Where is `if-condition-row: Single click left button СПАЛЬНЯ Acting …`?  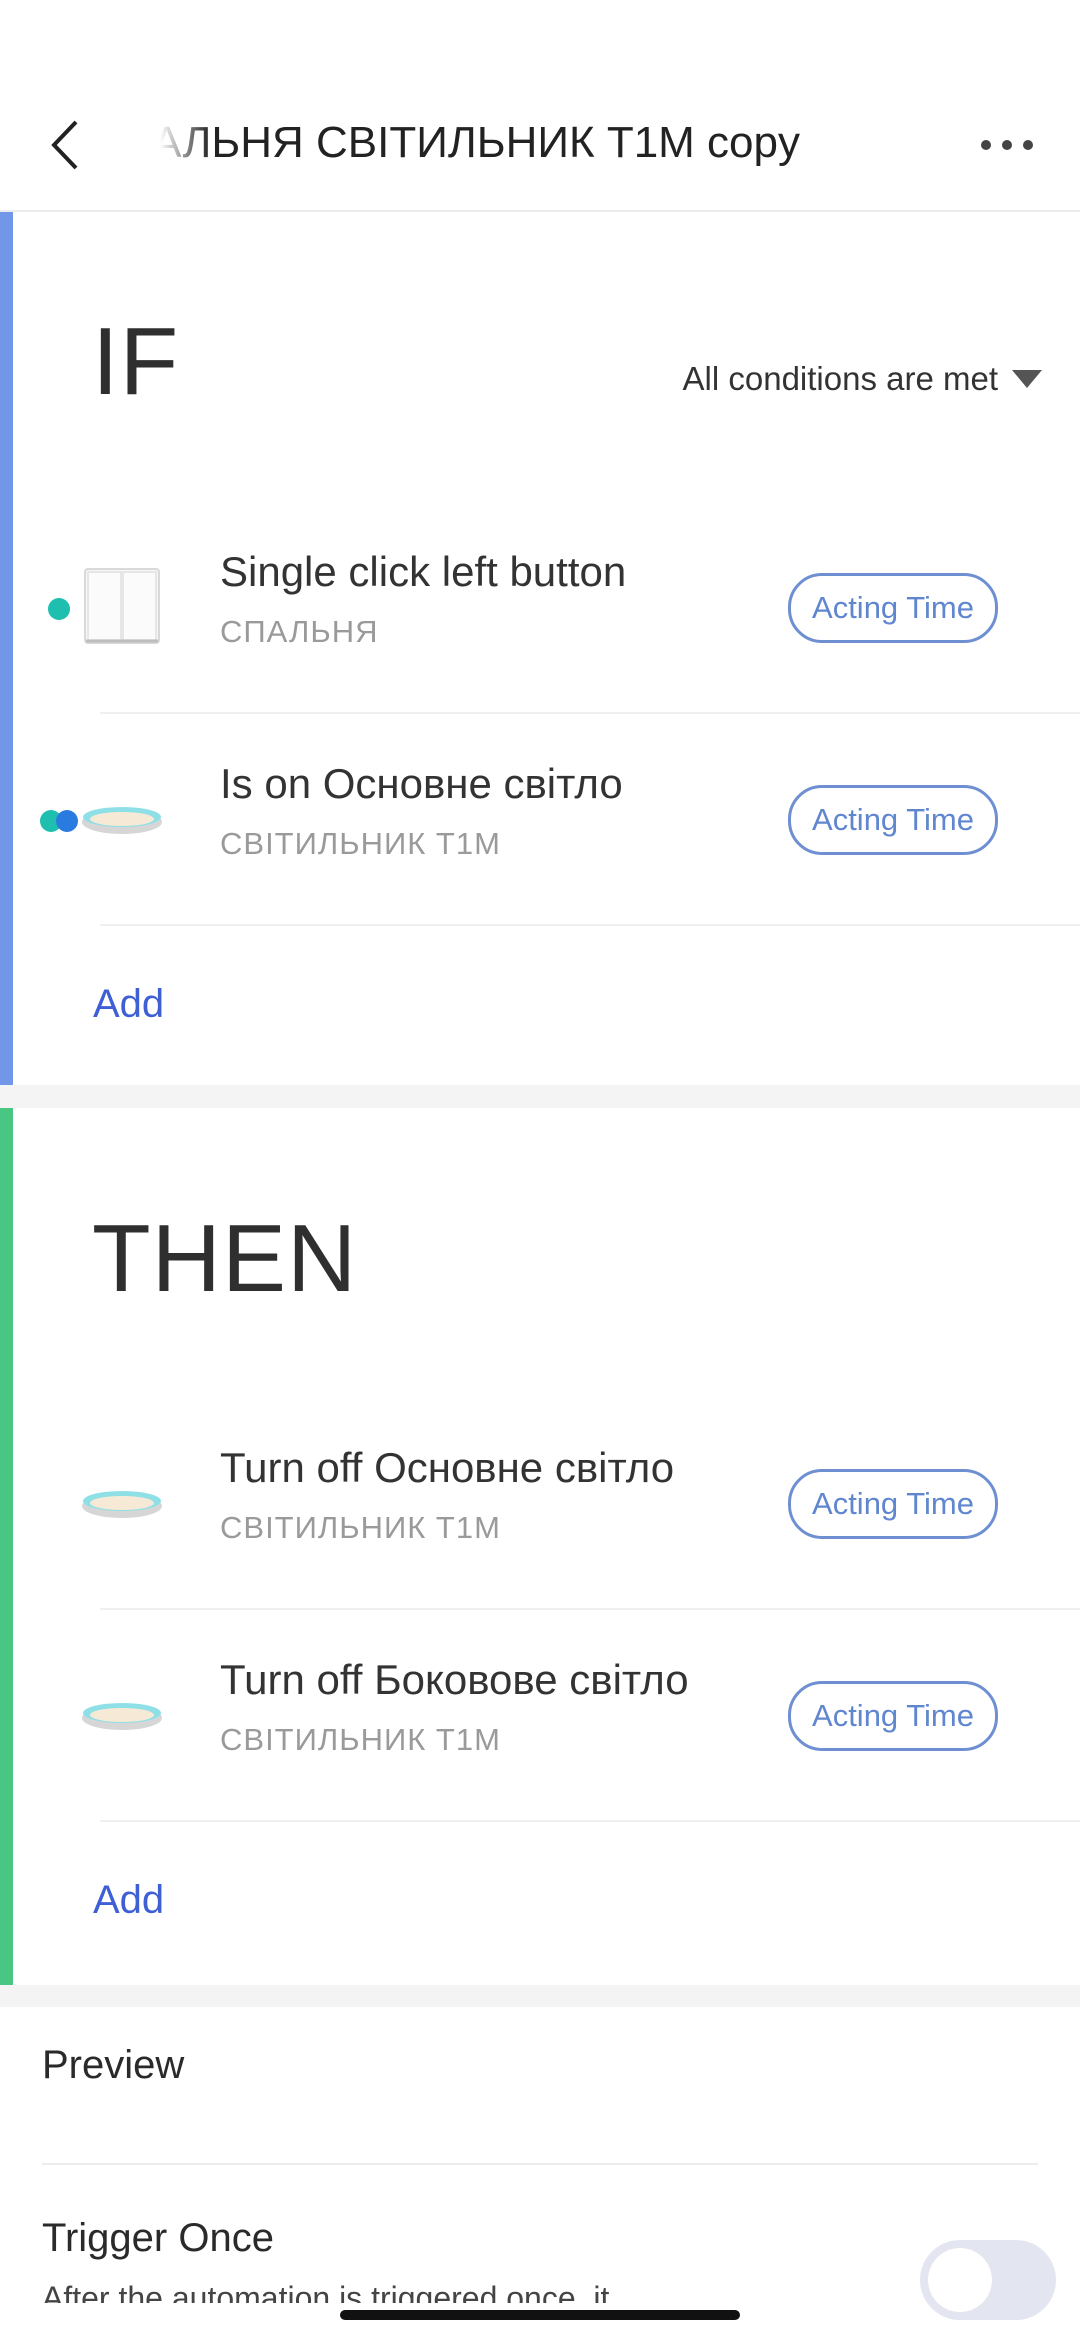
if-condition-row: Single click left button СПАЛЬНЯ Acting … is located at coordinates (540, 608).